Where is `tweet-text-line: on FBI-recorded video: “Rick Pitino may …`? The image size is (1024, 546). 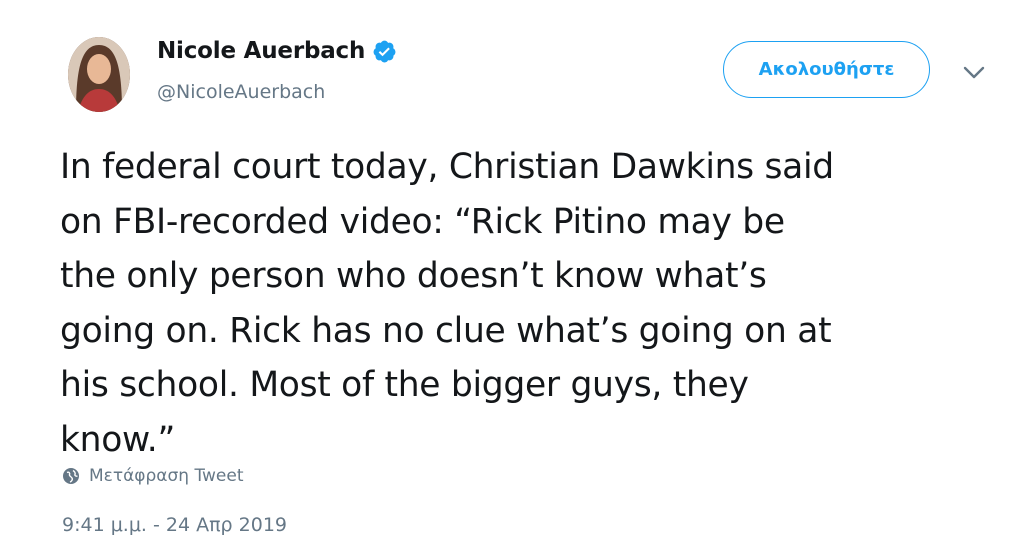 tweet-text-line: on FBI-recorded video: “Rick Pitino may … is located at coordinates (422, 221).